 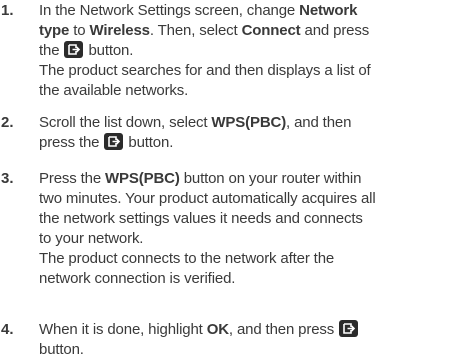 What do you see at coordinates (319, 122) in the screenshot?
I see `text-run: , and then` at bounding box center [319, 122].